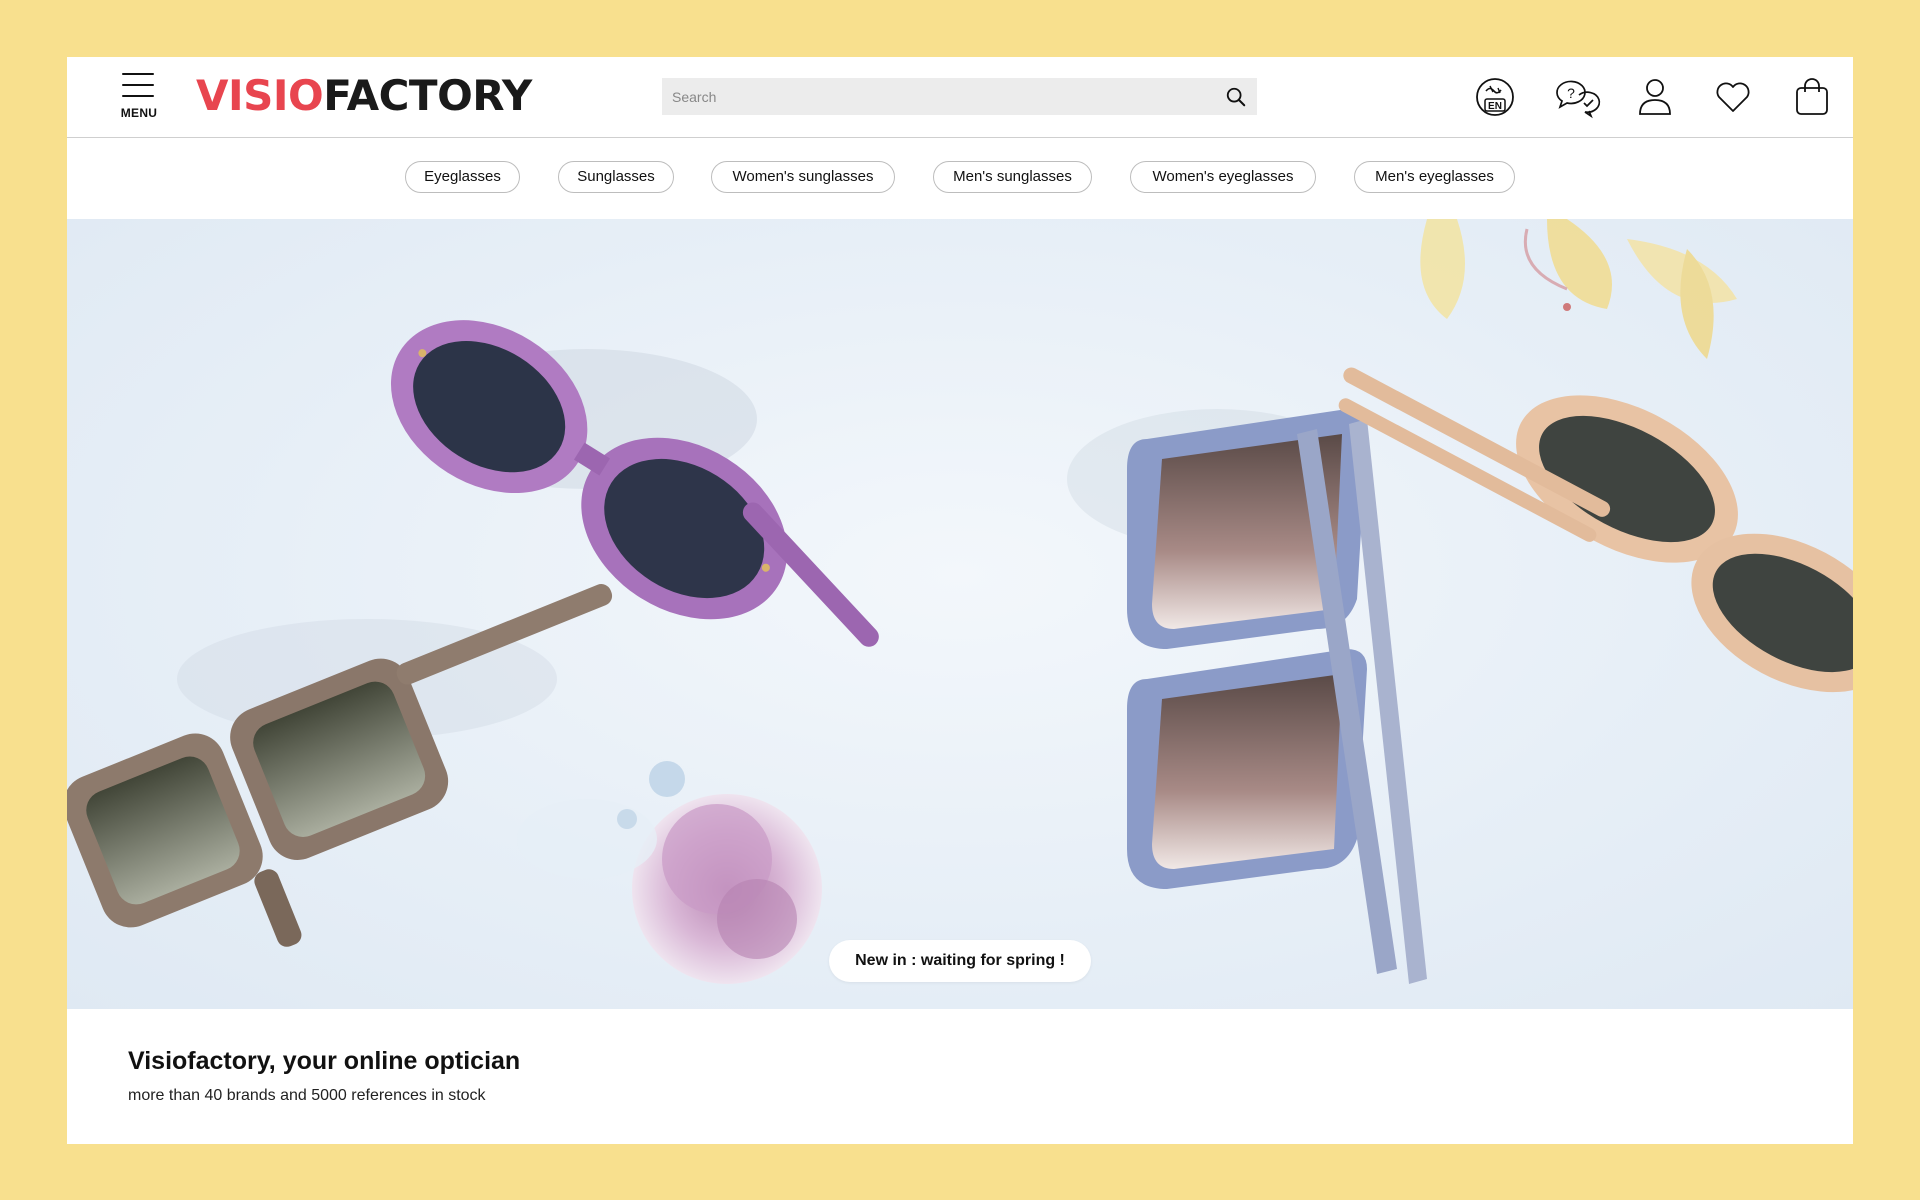  What do you see at coordinates (960, 961) in the screenshot?
I see `hero-cta-button: New in : waiting for spring !` at bounding box center [960, 961].